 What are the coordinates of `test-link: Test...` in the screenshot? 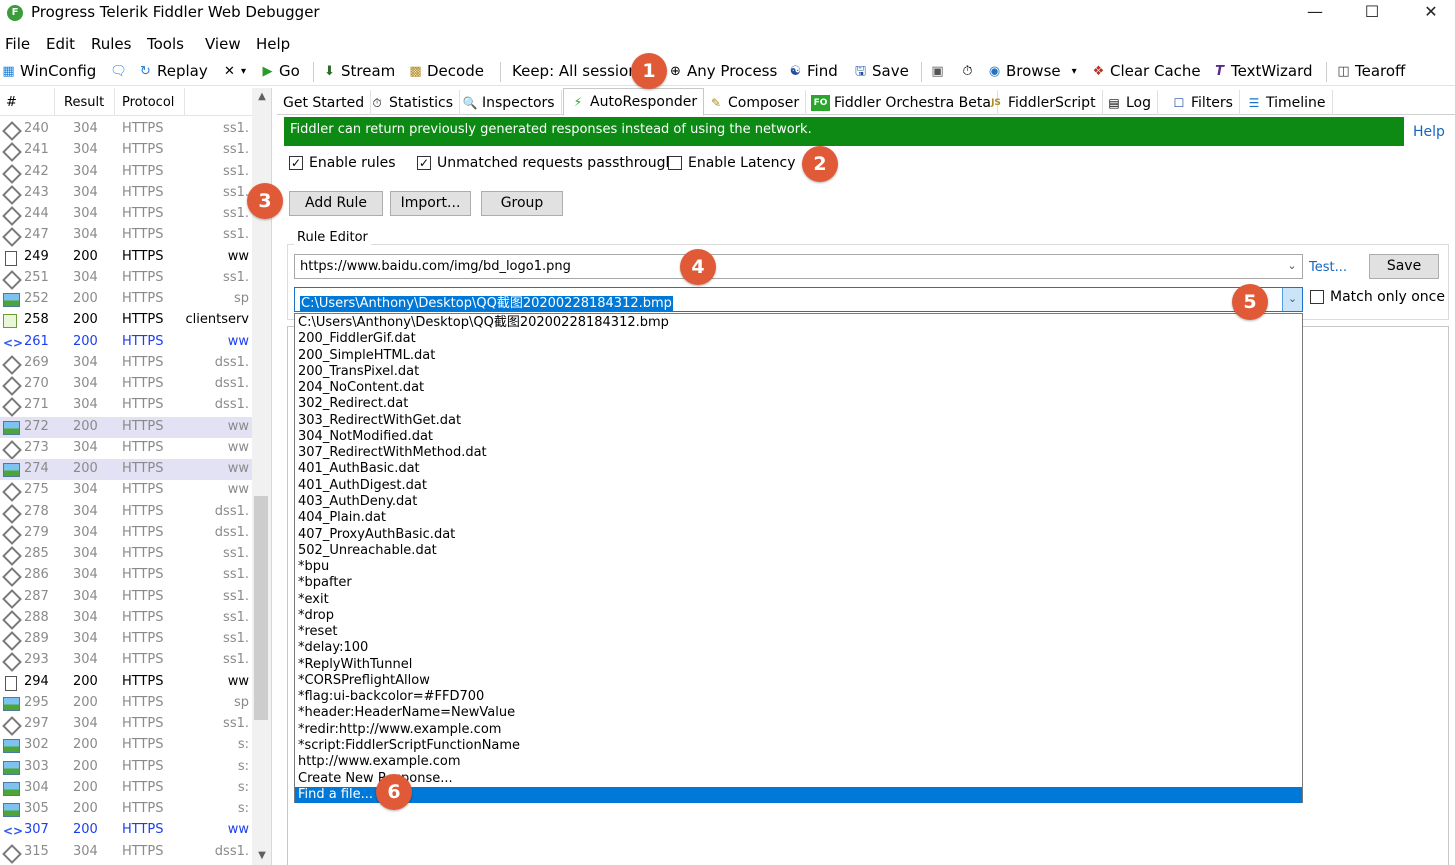 It's located at (1328, 267).